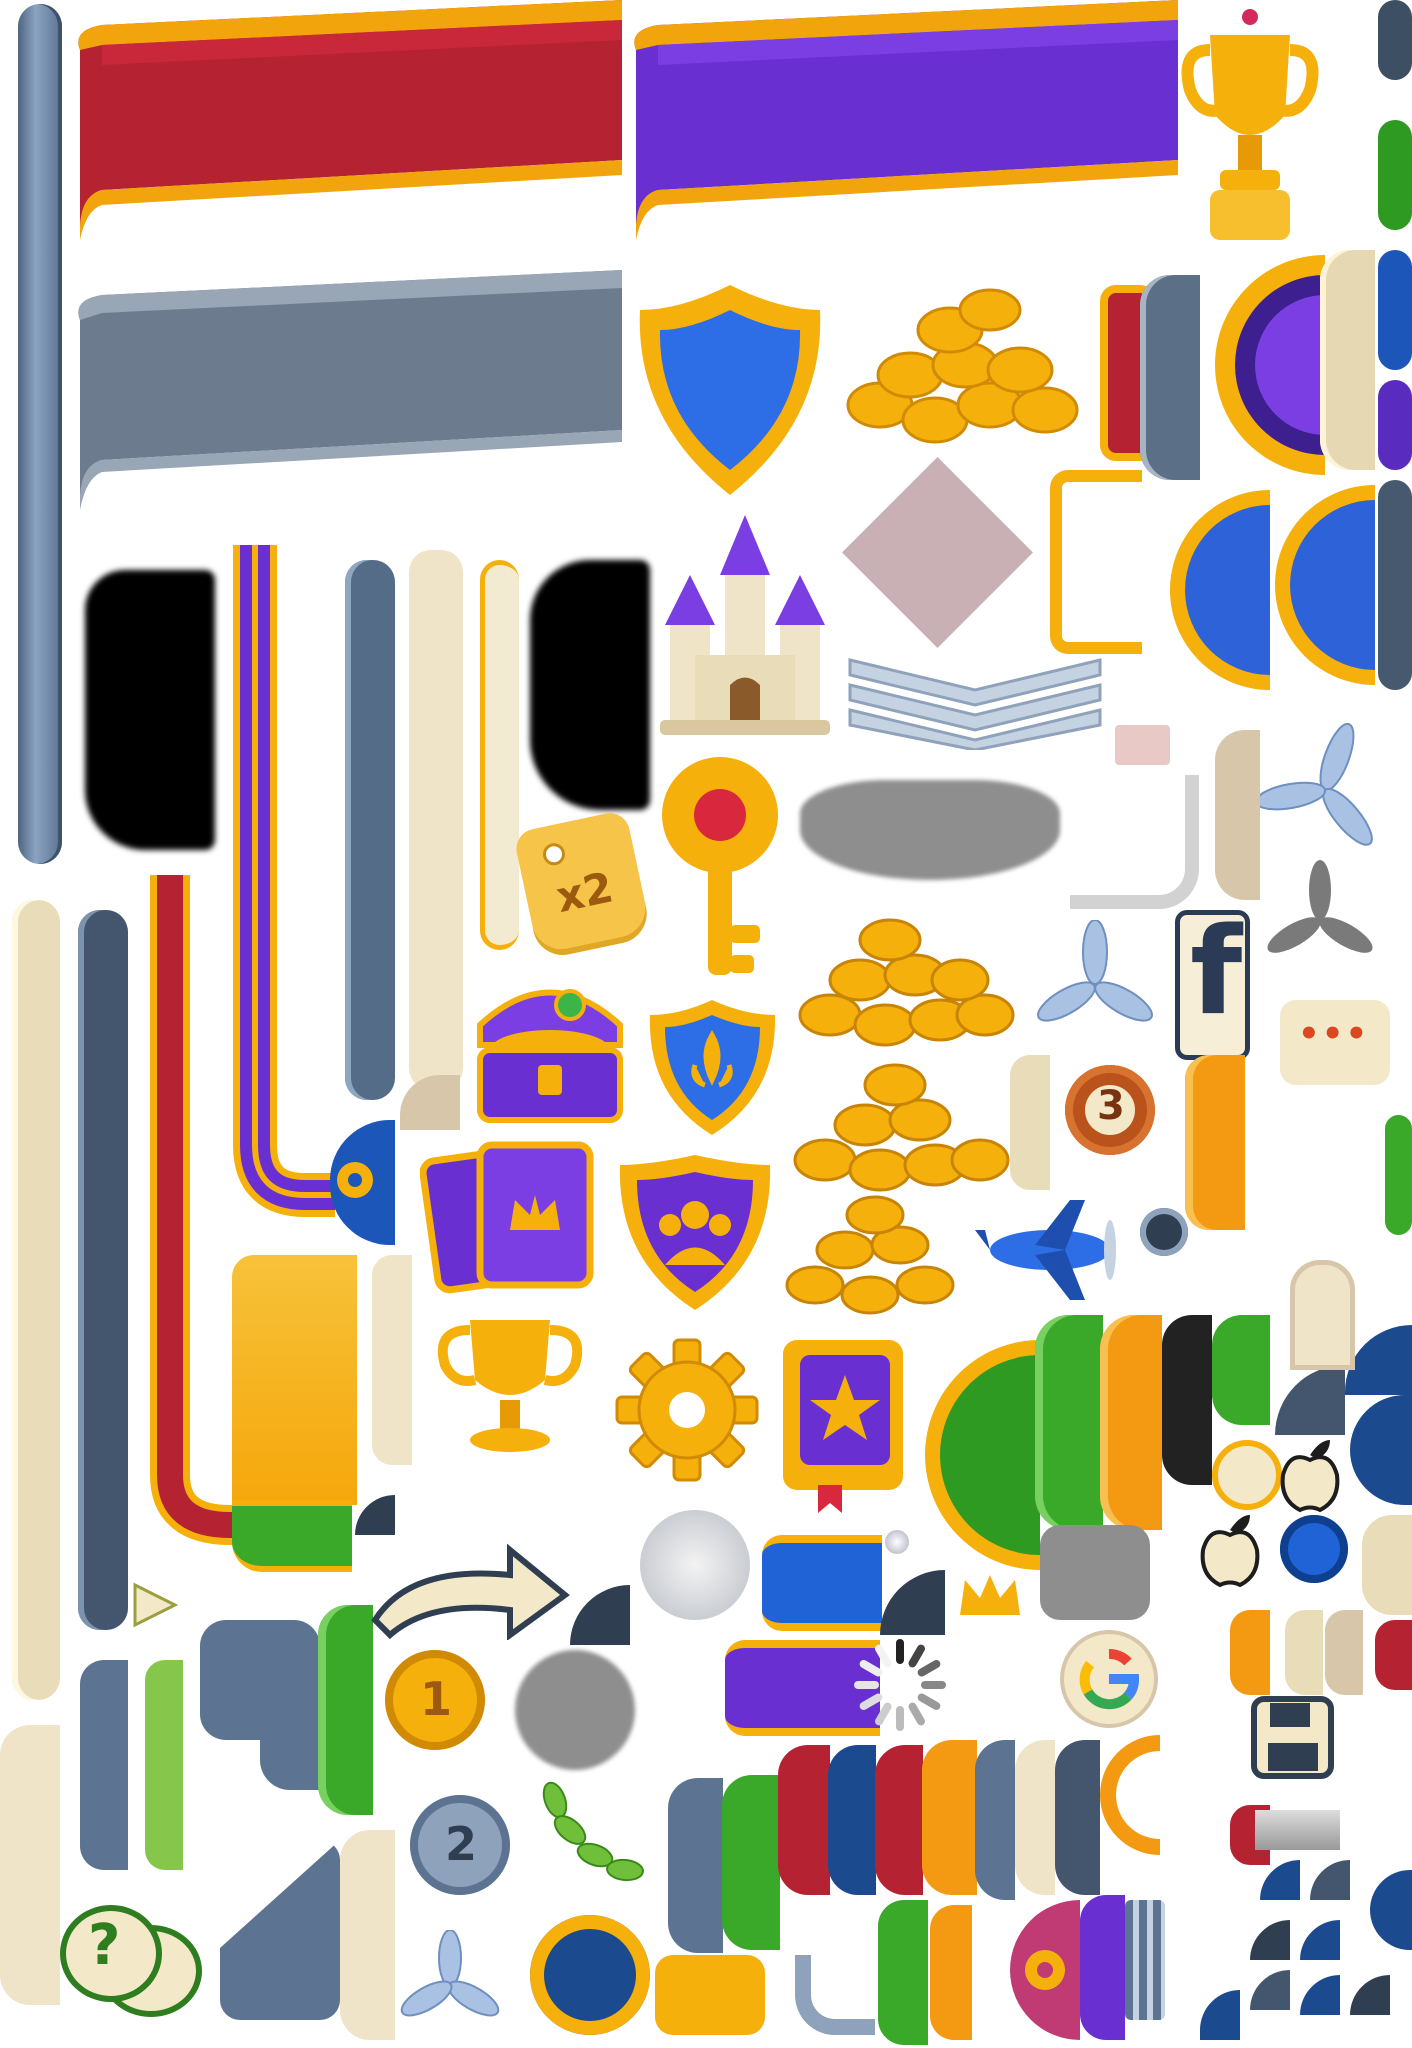  What do you see at coordinates (1387, 1565) in the screenshot?
I see `beige-pill` at bounding box center [1387, 1565].